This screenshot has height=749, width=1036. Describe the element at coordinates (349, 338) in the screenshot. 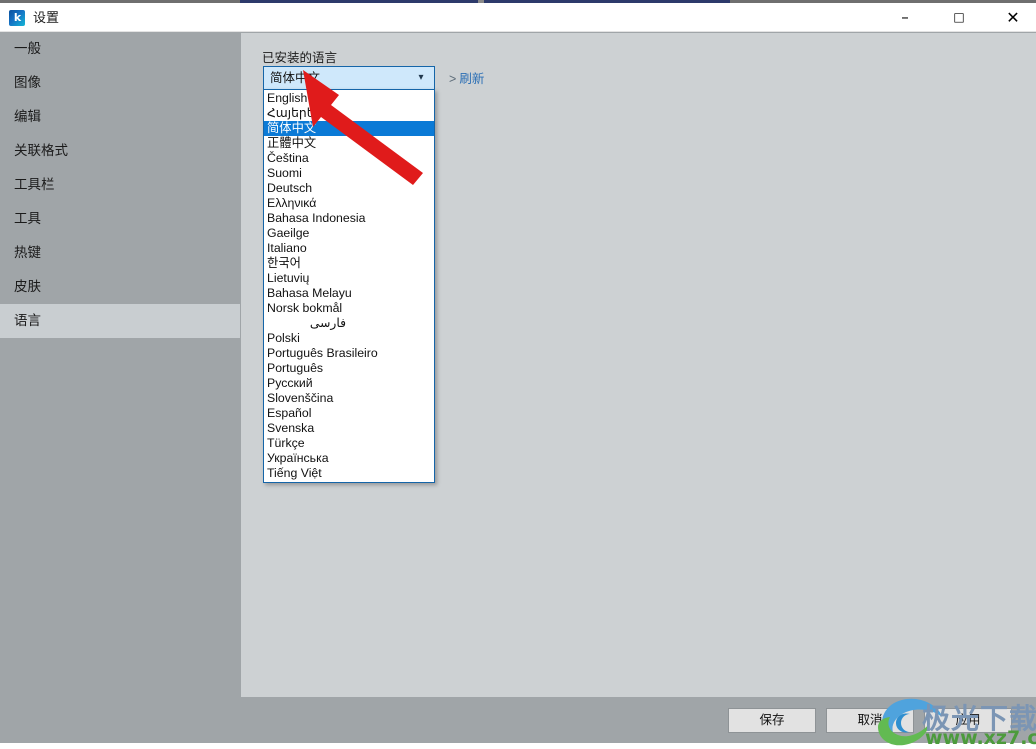

I see `dropdown-option-16: Polski` at that location.